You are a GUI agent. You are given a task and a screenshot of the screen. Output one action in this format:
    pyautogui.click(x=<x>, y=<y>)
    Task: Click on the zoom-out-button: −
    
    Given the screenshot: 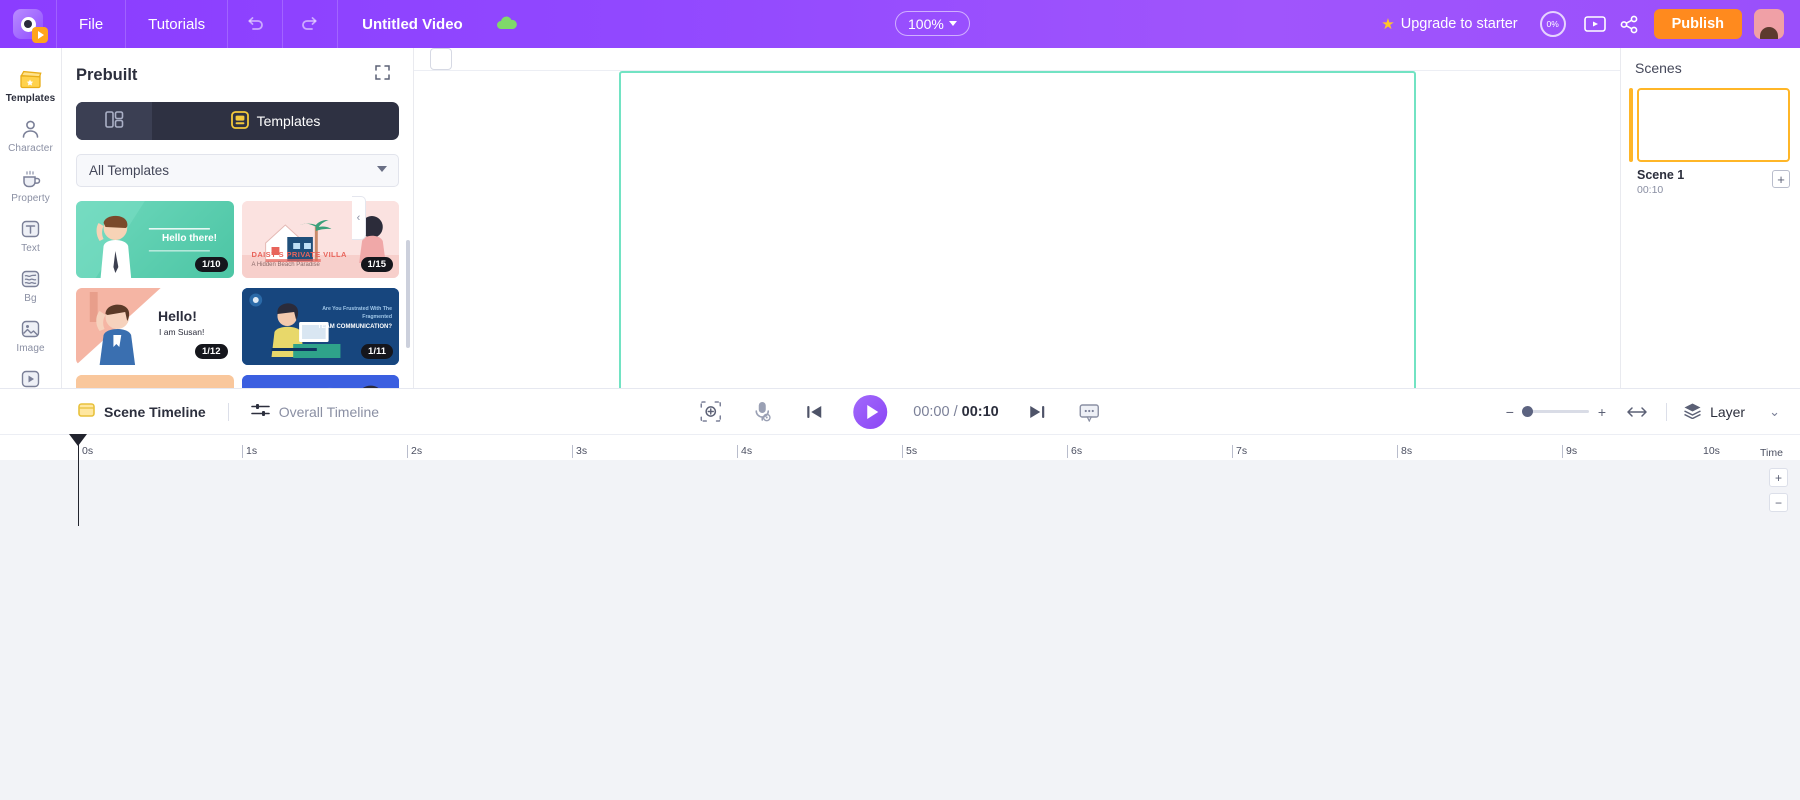 What is the action you would take?
    pyautogui.click(x=1510, y=412)
    